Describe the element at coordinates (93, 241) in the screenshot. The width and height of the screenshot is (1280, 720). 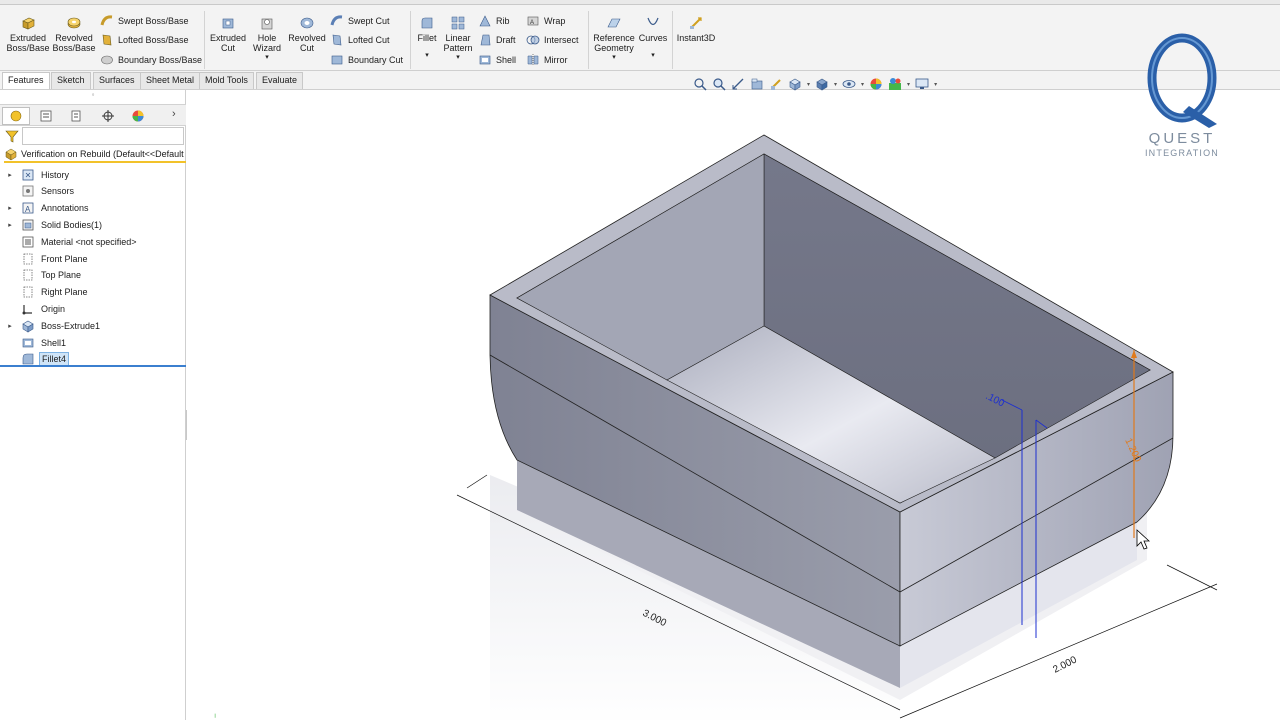
I see `tree-item: Material <not specified>` at that location.